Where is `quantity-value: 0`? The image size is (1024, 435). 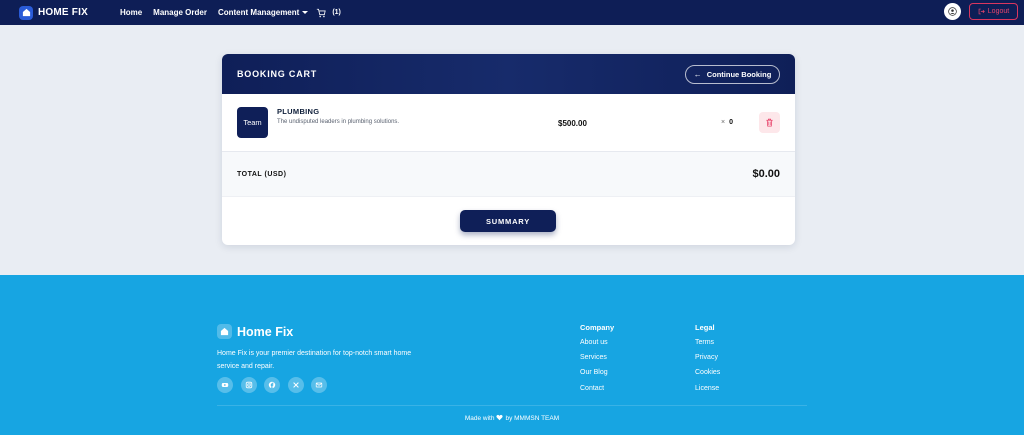 quantity-value: 0 is located at coordinates (731, 122).